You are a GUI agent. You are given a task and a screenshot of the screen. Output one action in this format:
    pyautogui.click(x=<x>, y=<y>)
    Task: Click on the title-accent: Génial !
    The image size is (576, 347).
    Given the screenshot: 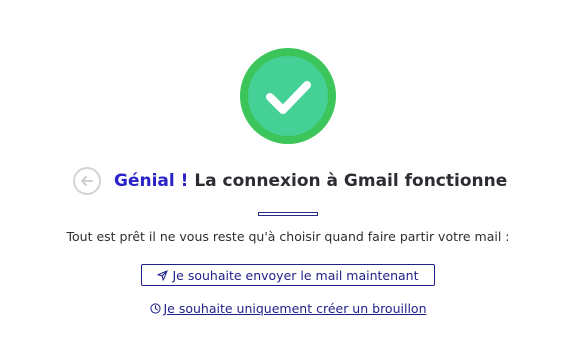 What is the action you would take?
    pyautogui.click(x=151, y=181)
    